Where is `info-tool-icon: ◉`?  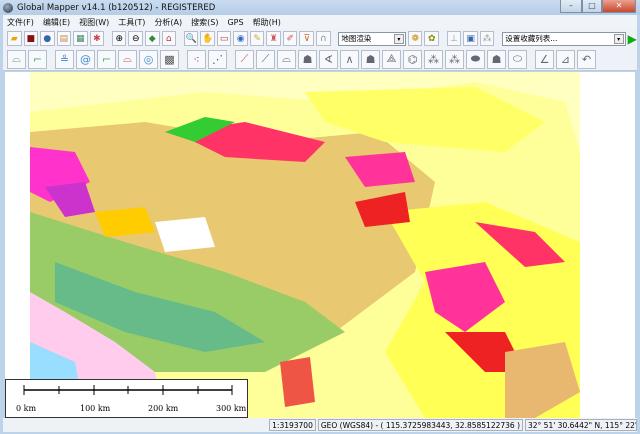
info-tool-icon: ◉ is located at coordinates (240, 38).